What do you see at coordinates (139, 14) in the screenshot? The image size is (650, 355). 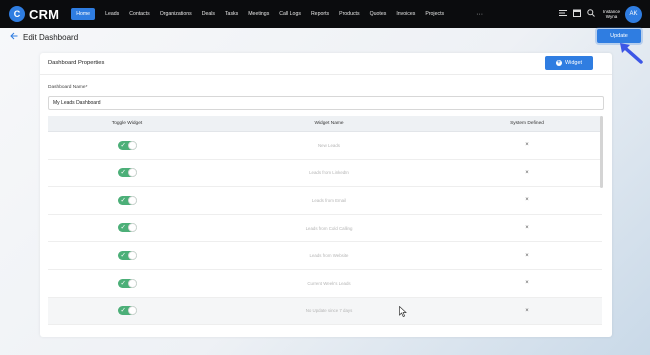 I see `nav-item-contacts: Contacts` at bounding box center [139, 14].